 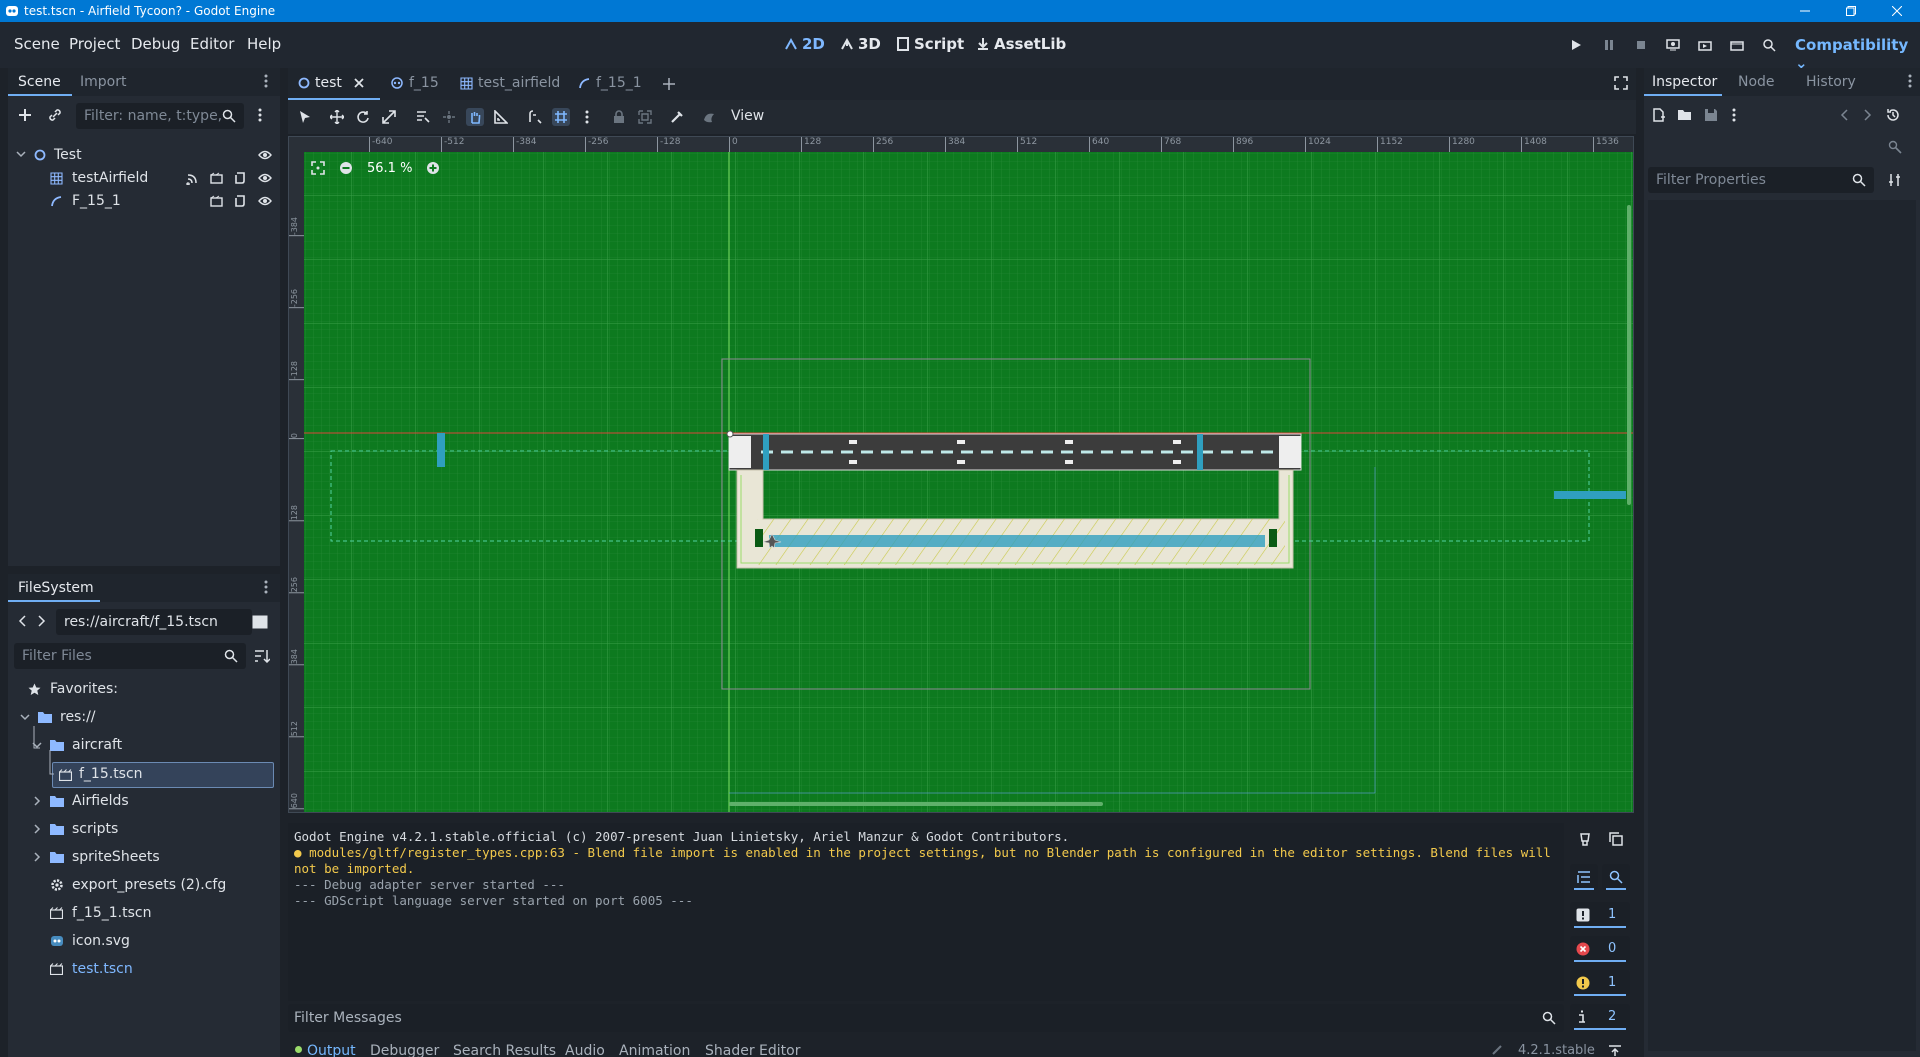 What do you see at coordinates (501, 117) in the screenshot?
I see `ruler-mode-icon` at bounding box center [501, 117].